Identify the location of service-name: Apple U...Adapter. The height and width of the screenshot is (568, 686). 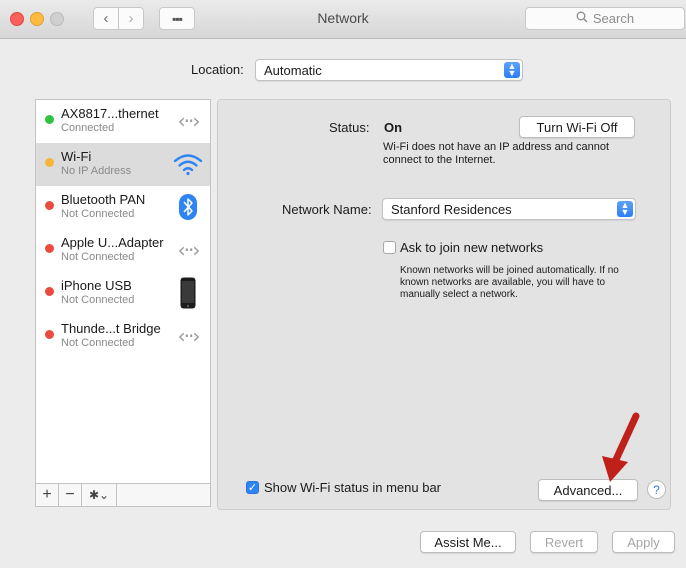
(112, 242).